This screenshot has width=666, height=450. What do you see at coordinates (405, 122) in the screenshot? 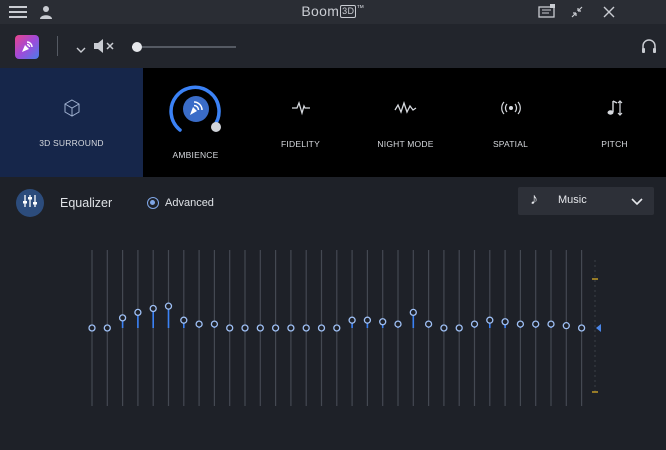
I see `effect-night-mode: NIGHT MODE` at bounding box center [405, 122].